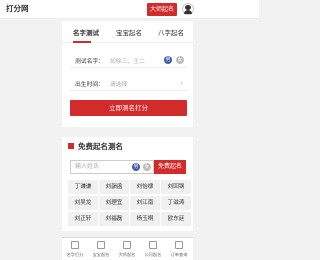 The image size is (320, 260). I want to click on site-logo: 打分网, so click(17, 8).